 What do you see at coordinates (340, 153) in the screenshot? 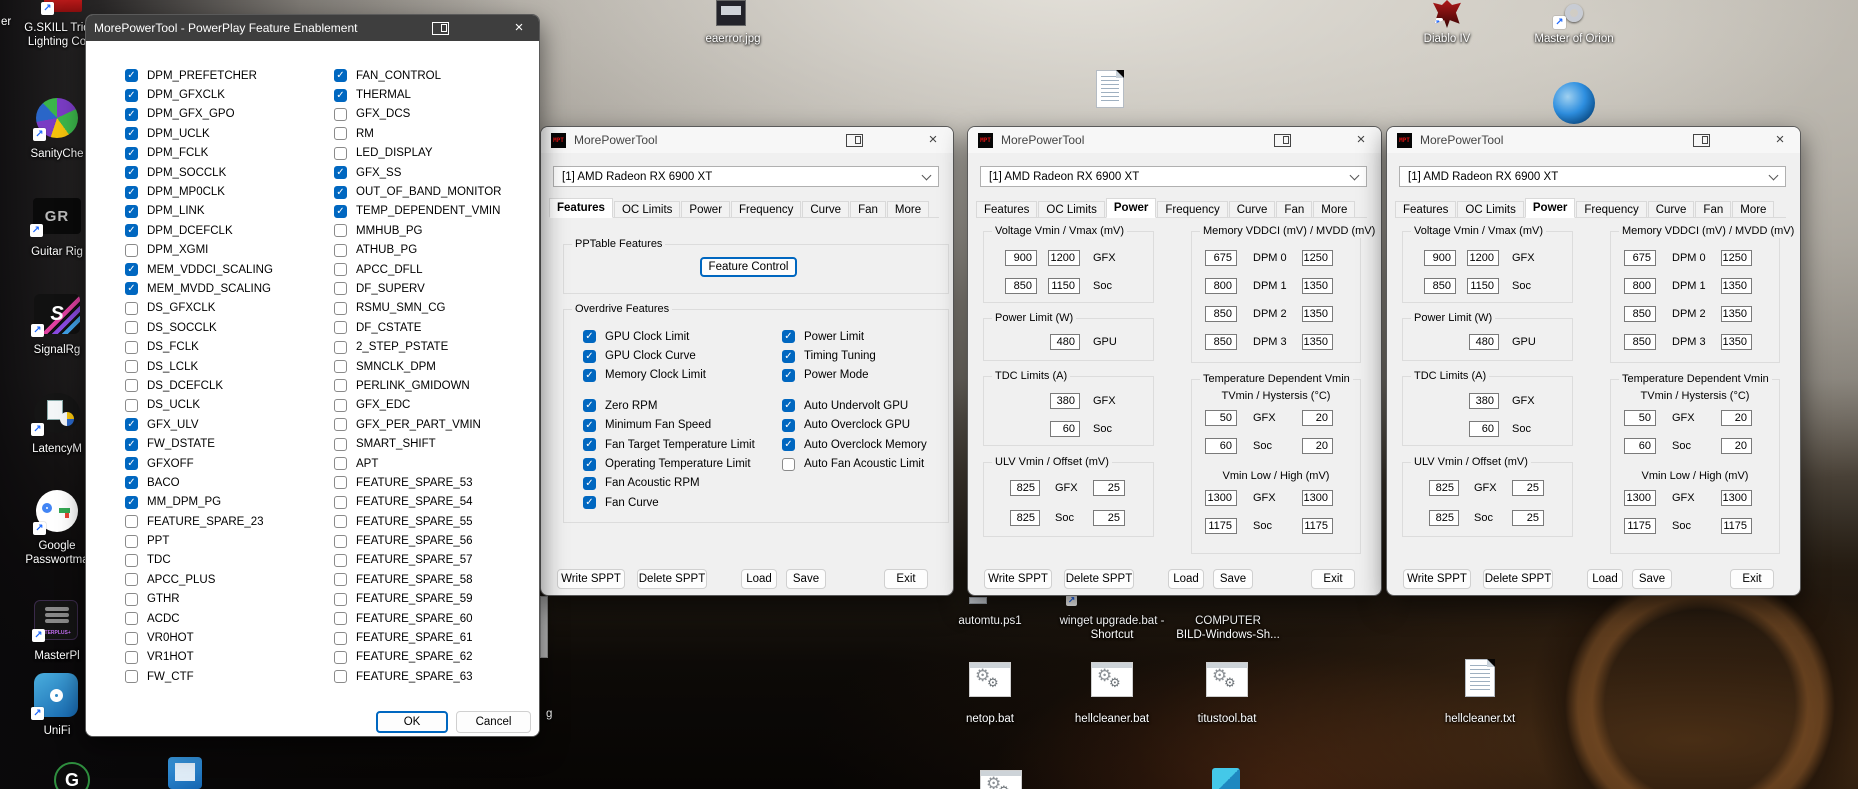
I see `checkbox-led-display` at bounding box center [340, 153].